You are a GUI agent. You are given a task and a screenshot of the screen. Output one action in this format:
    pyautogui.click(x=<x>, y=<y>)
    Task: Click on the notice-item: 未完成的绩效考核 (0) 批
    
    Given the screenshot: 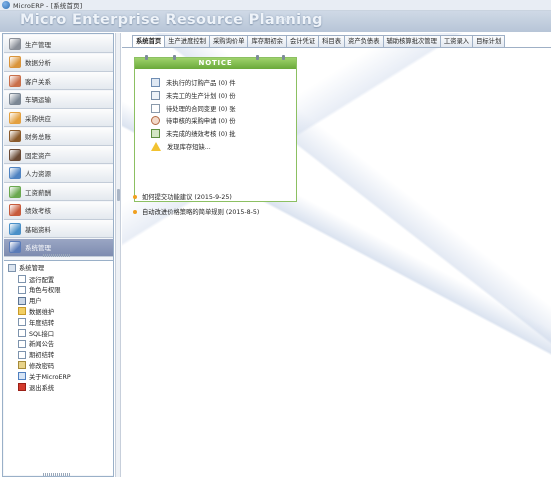 What is the action you would take?
    pyautogui.click(x=193, y=134)
    